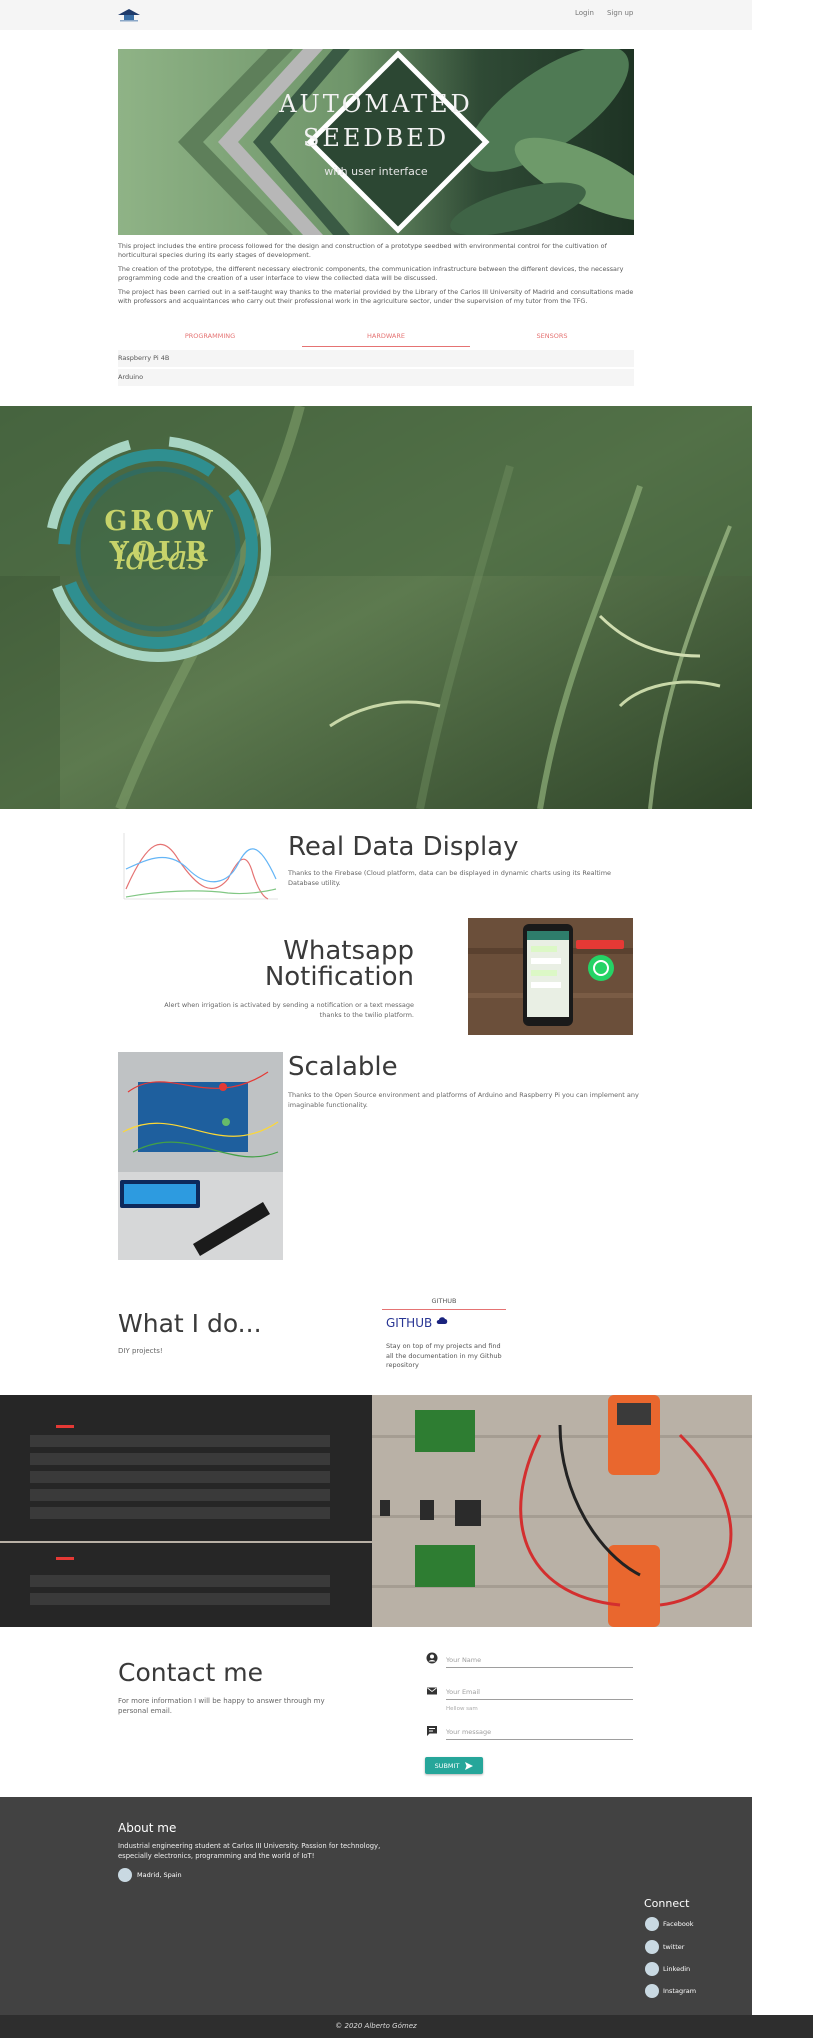 The height and width of the screenshot is (2038, 813). I want to click on phone-whatsapp-photo, so click(550, 976).